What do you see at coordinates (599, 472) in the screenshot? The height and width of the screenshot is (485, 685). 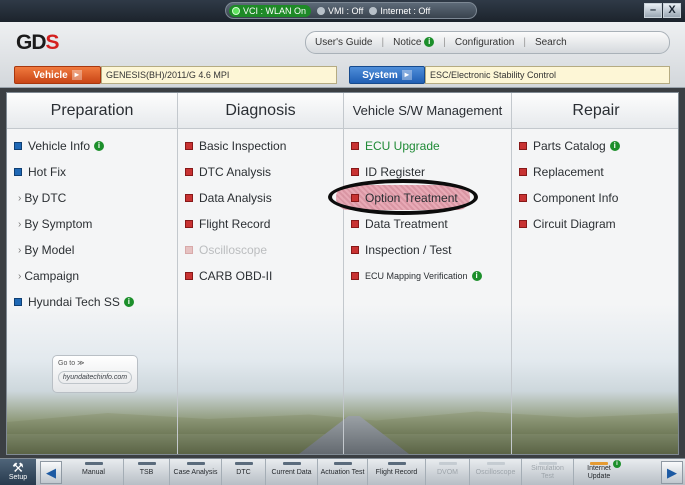 I see `tool-internet-update: Internet Update i` at bounding box center [599, 472].